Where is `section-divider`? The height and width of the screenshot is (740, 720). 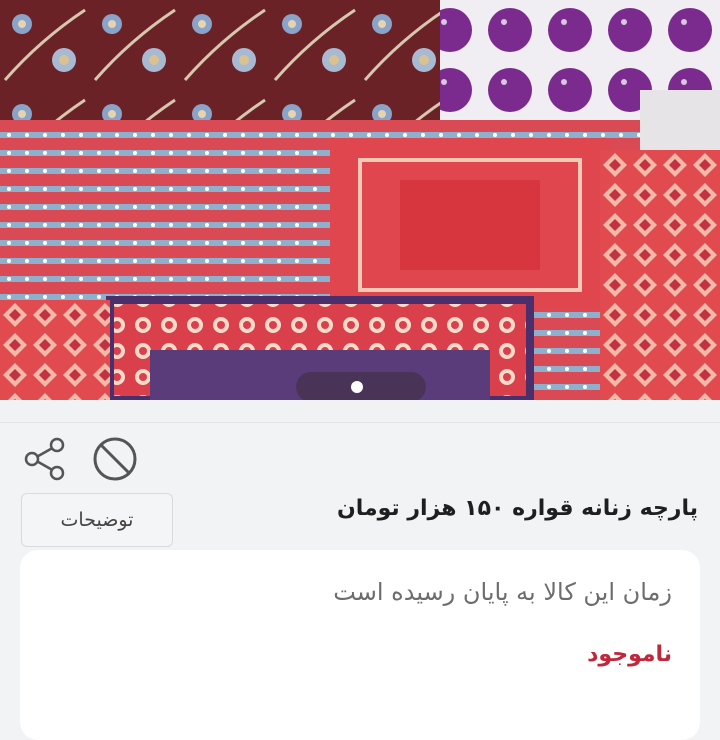
section-divider is located at coordinates (360, 411).